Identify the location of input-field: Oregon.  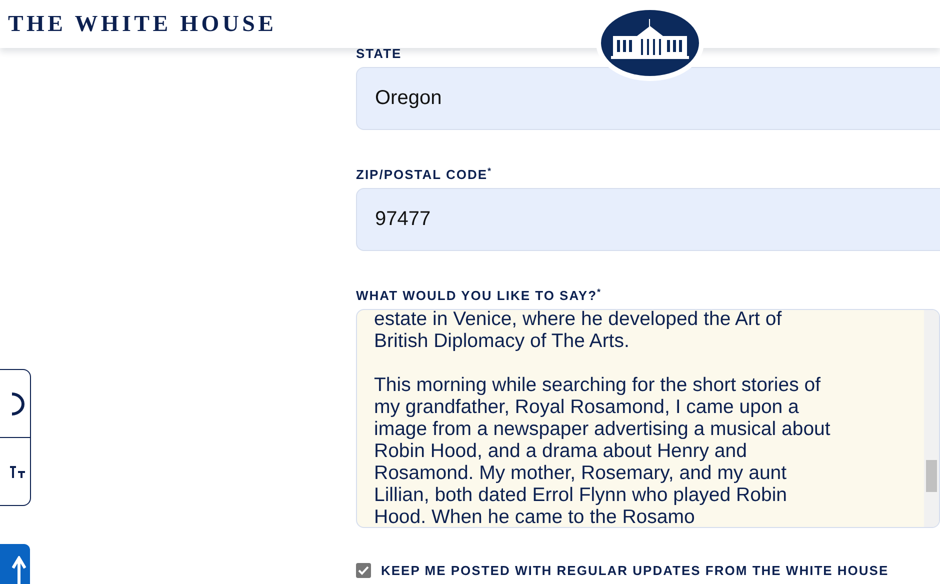
(648, 98).